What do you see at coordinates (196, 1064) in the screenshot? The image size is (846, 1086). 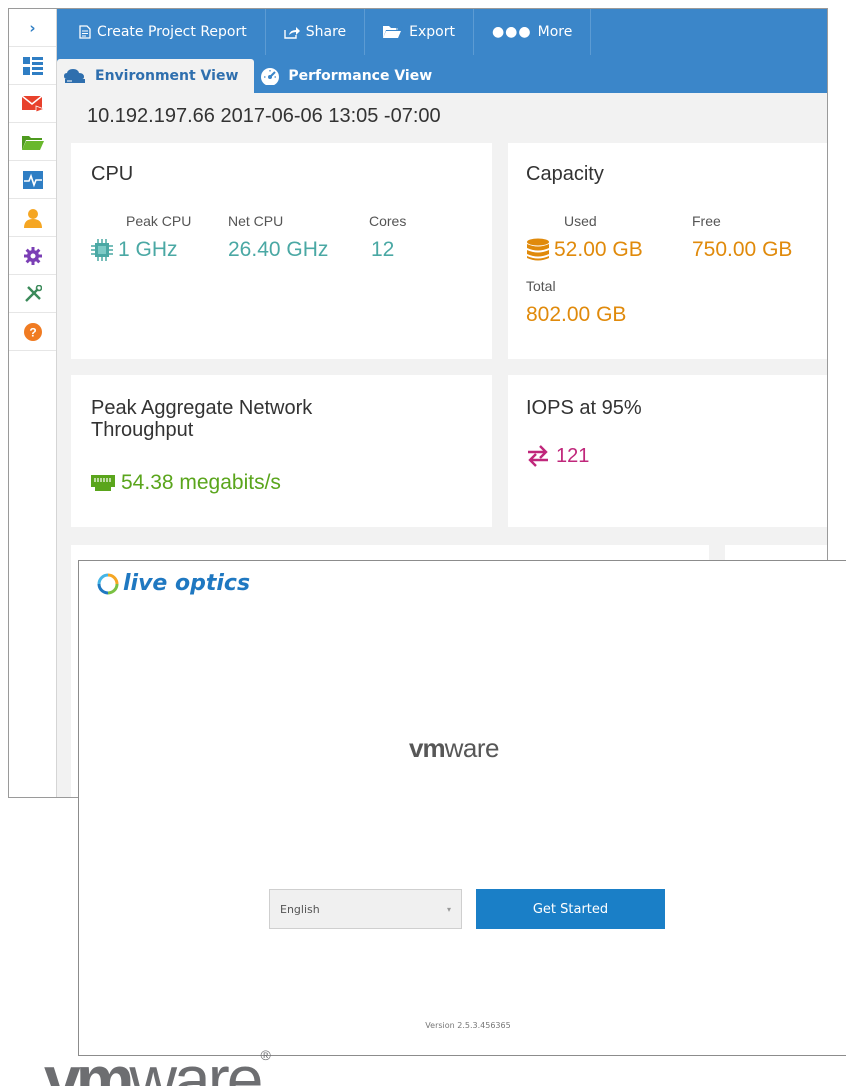 I see `vmware-wordmark-ware: ware` at bounding box center [196, 1064].